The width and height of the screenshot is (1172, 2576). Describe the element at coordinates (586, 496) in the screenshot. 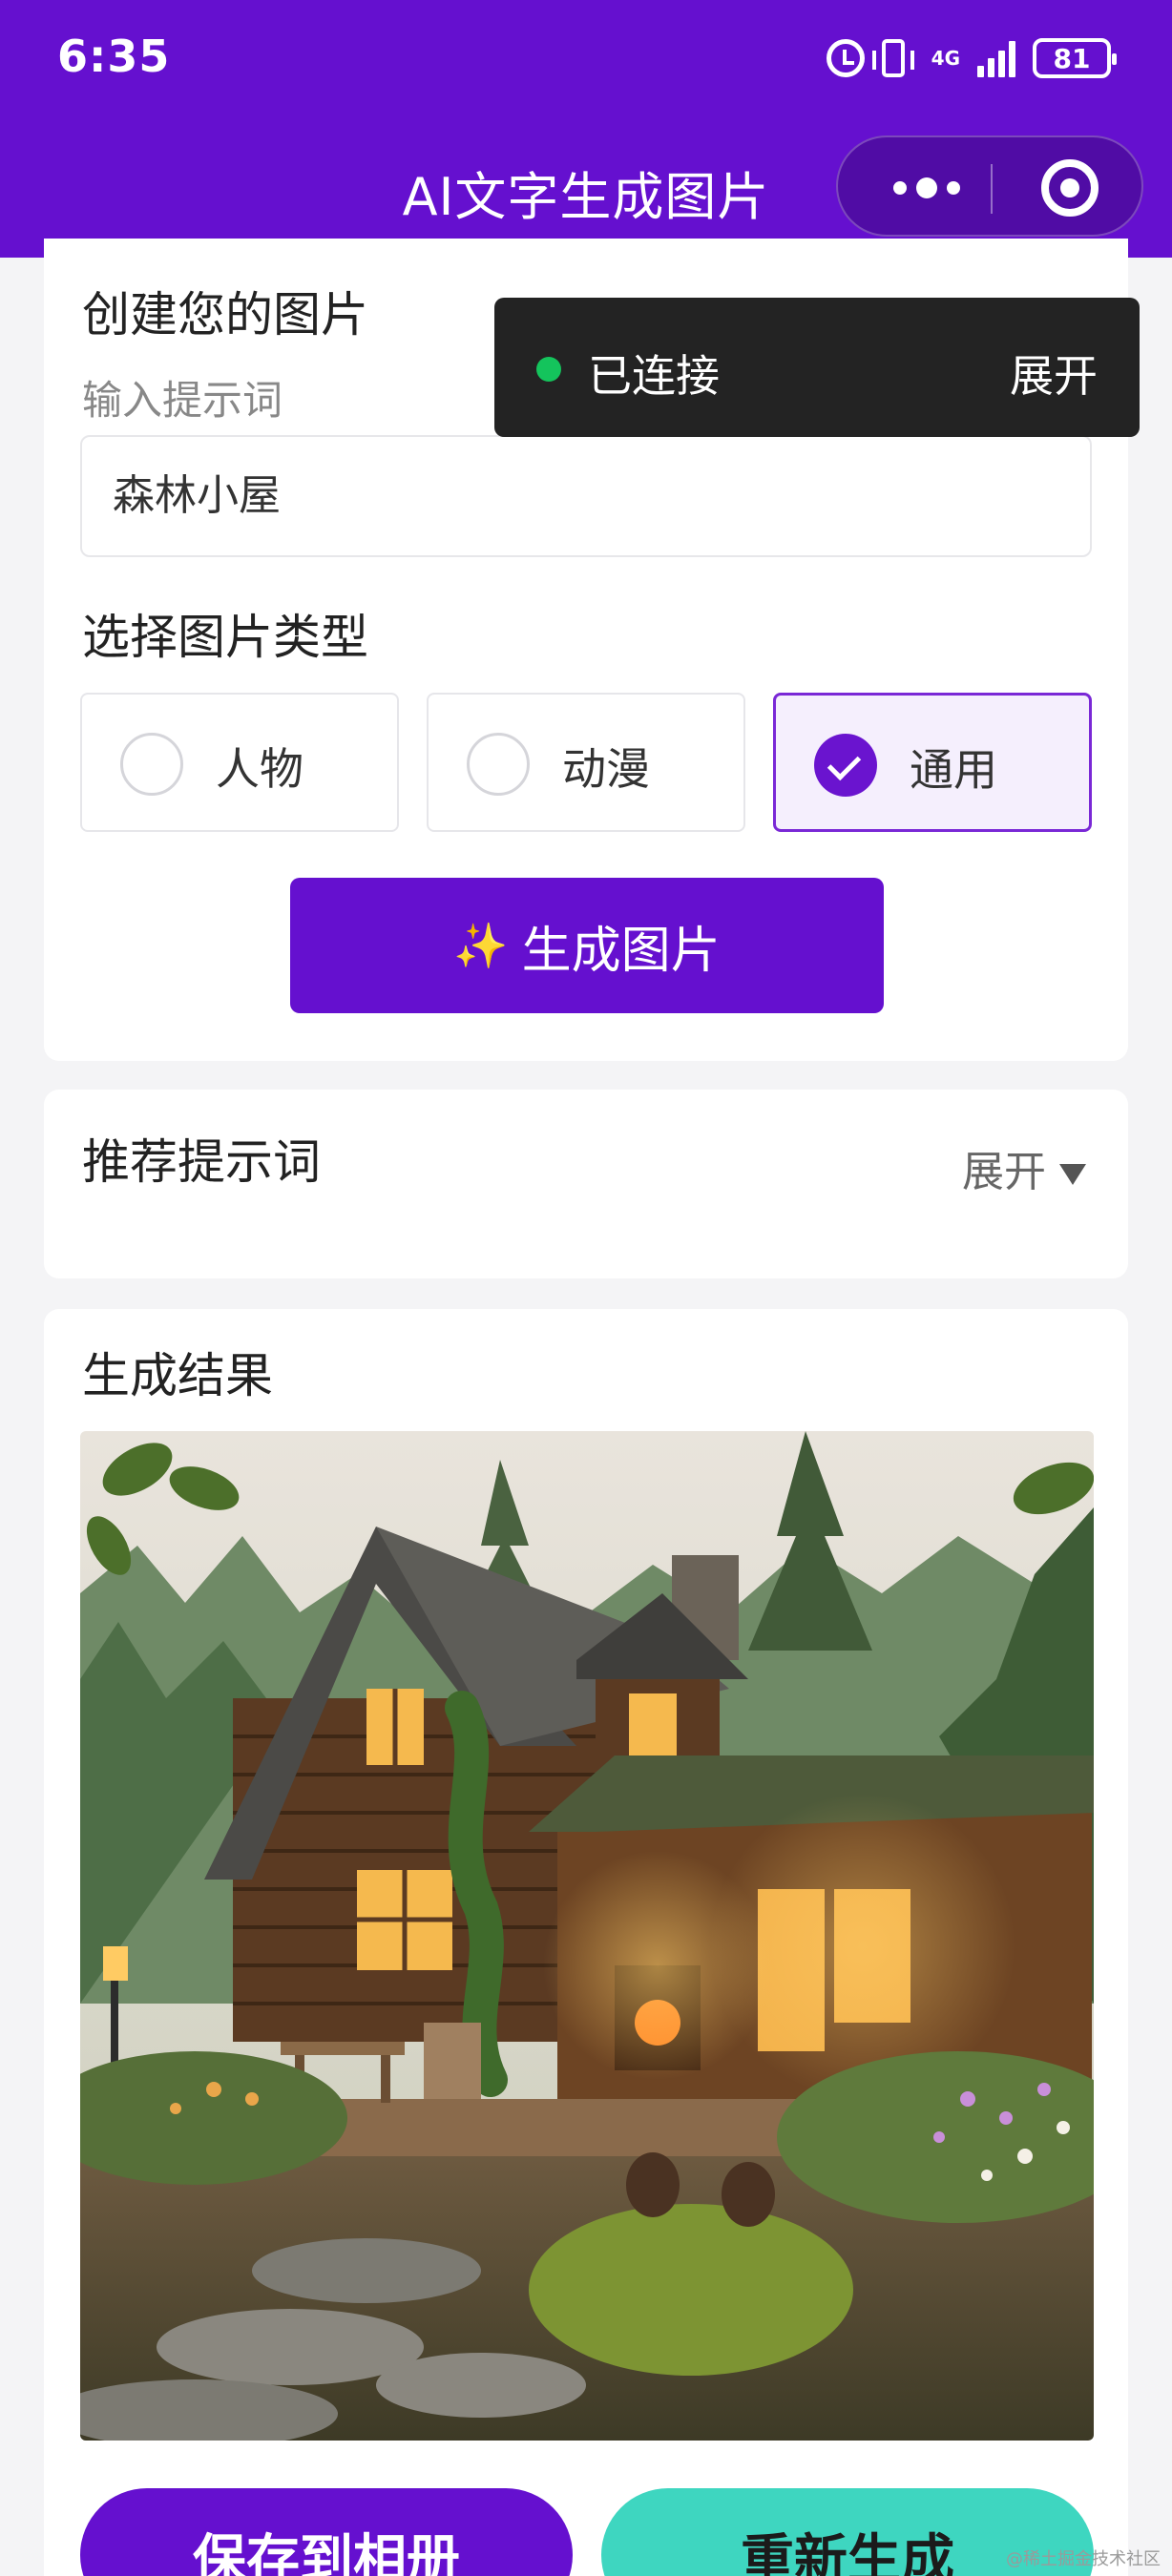

I see `prompt-input: 森林小屋` at that location.